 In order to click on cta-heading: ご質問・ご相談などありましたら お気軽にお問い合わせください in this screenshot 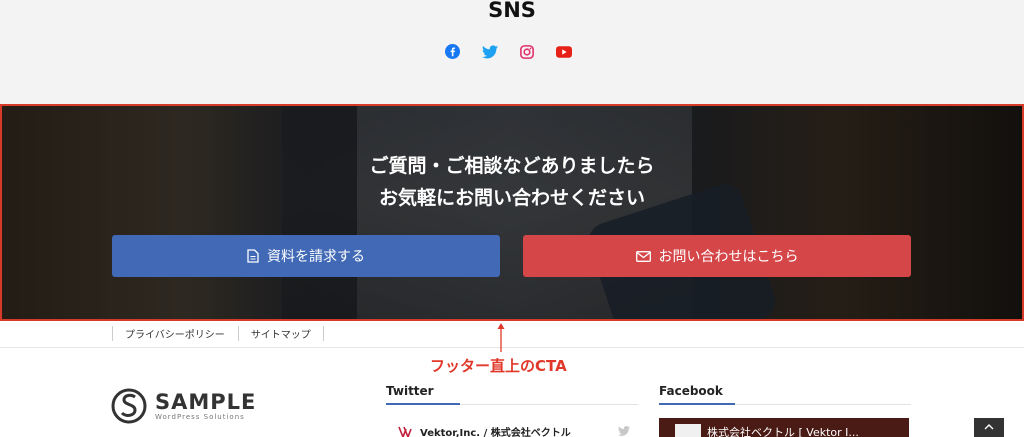, I will do `click(512, 182)`.